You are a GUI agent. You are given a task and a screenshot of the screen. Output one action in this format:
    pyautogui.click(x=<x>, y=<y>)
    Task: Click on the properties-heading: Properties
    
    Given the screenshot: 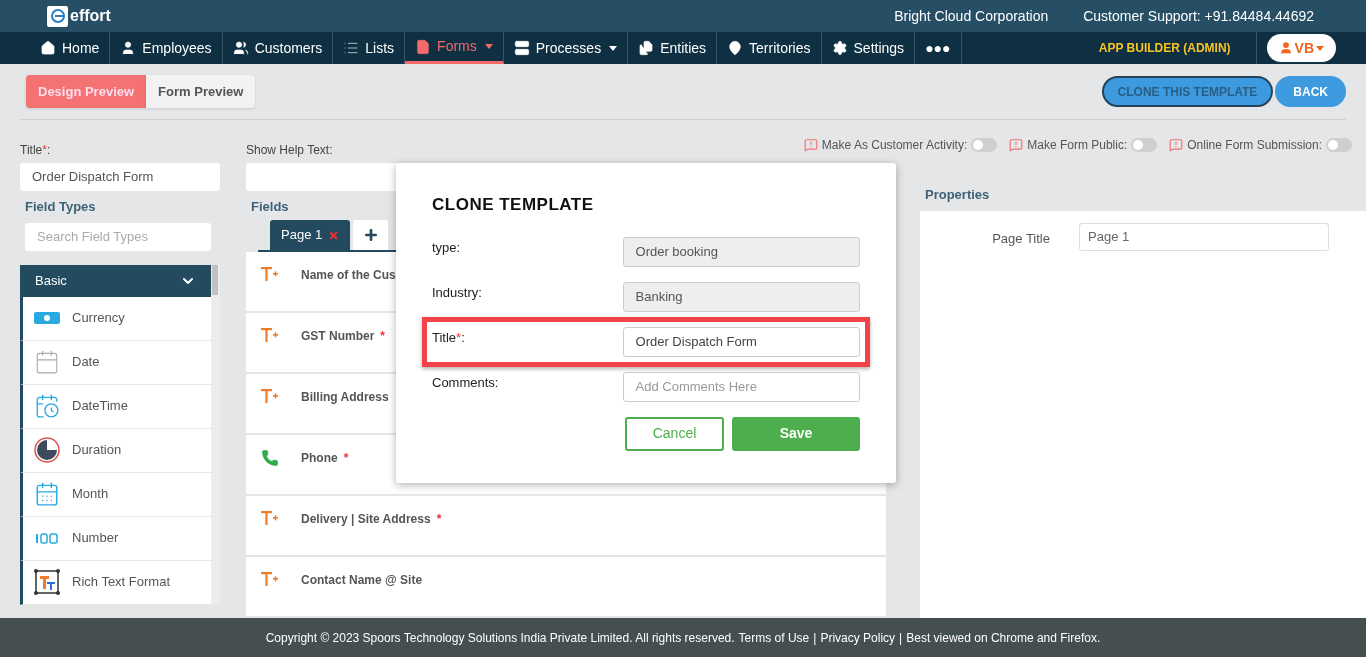 What is the action you would take?
    pyautogui.click(x=957, y=195)
    